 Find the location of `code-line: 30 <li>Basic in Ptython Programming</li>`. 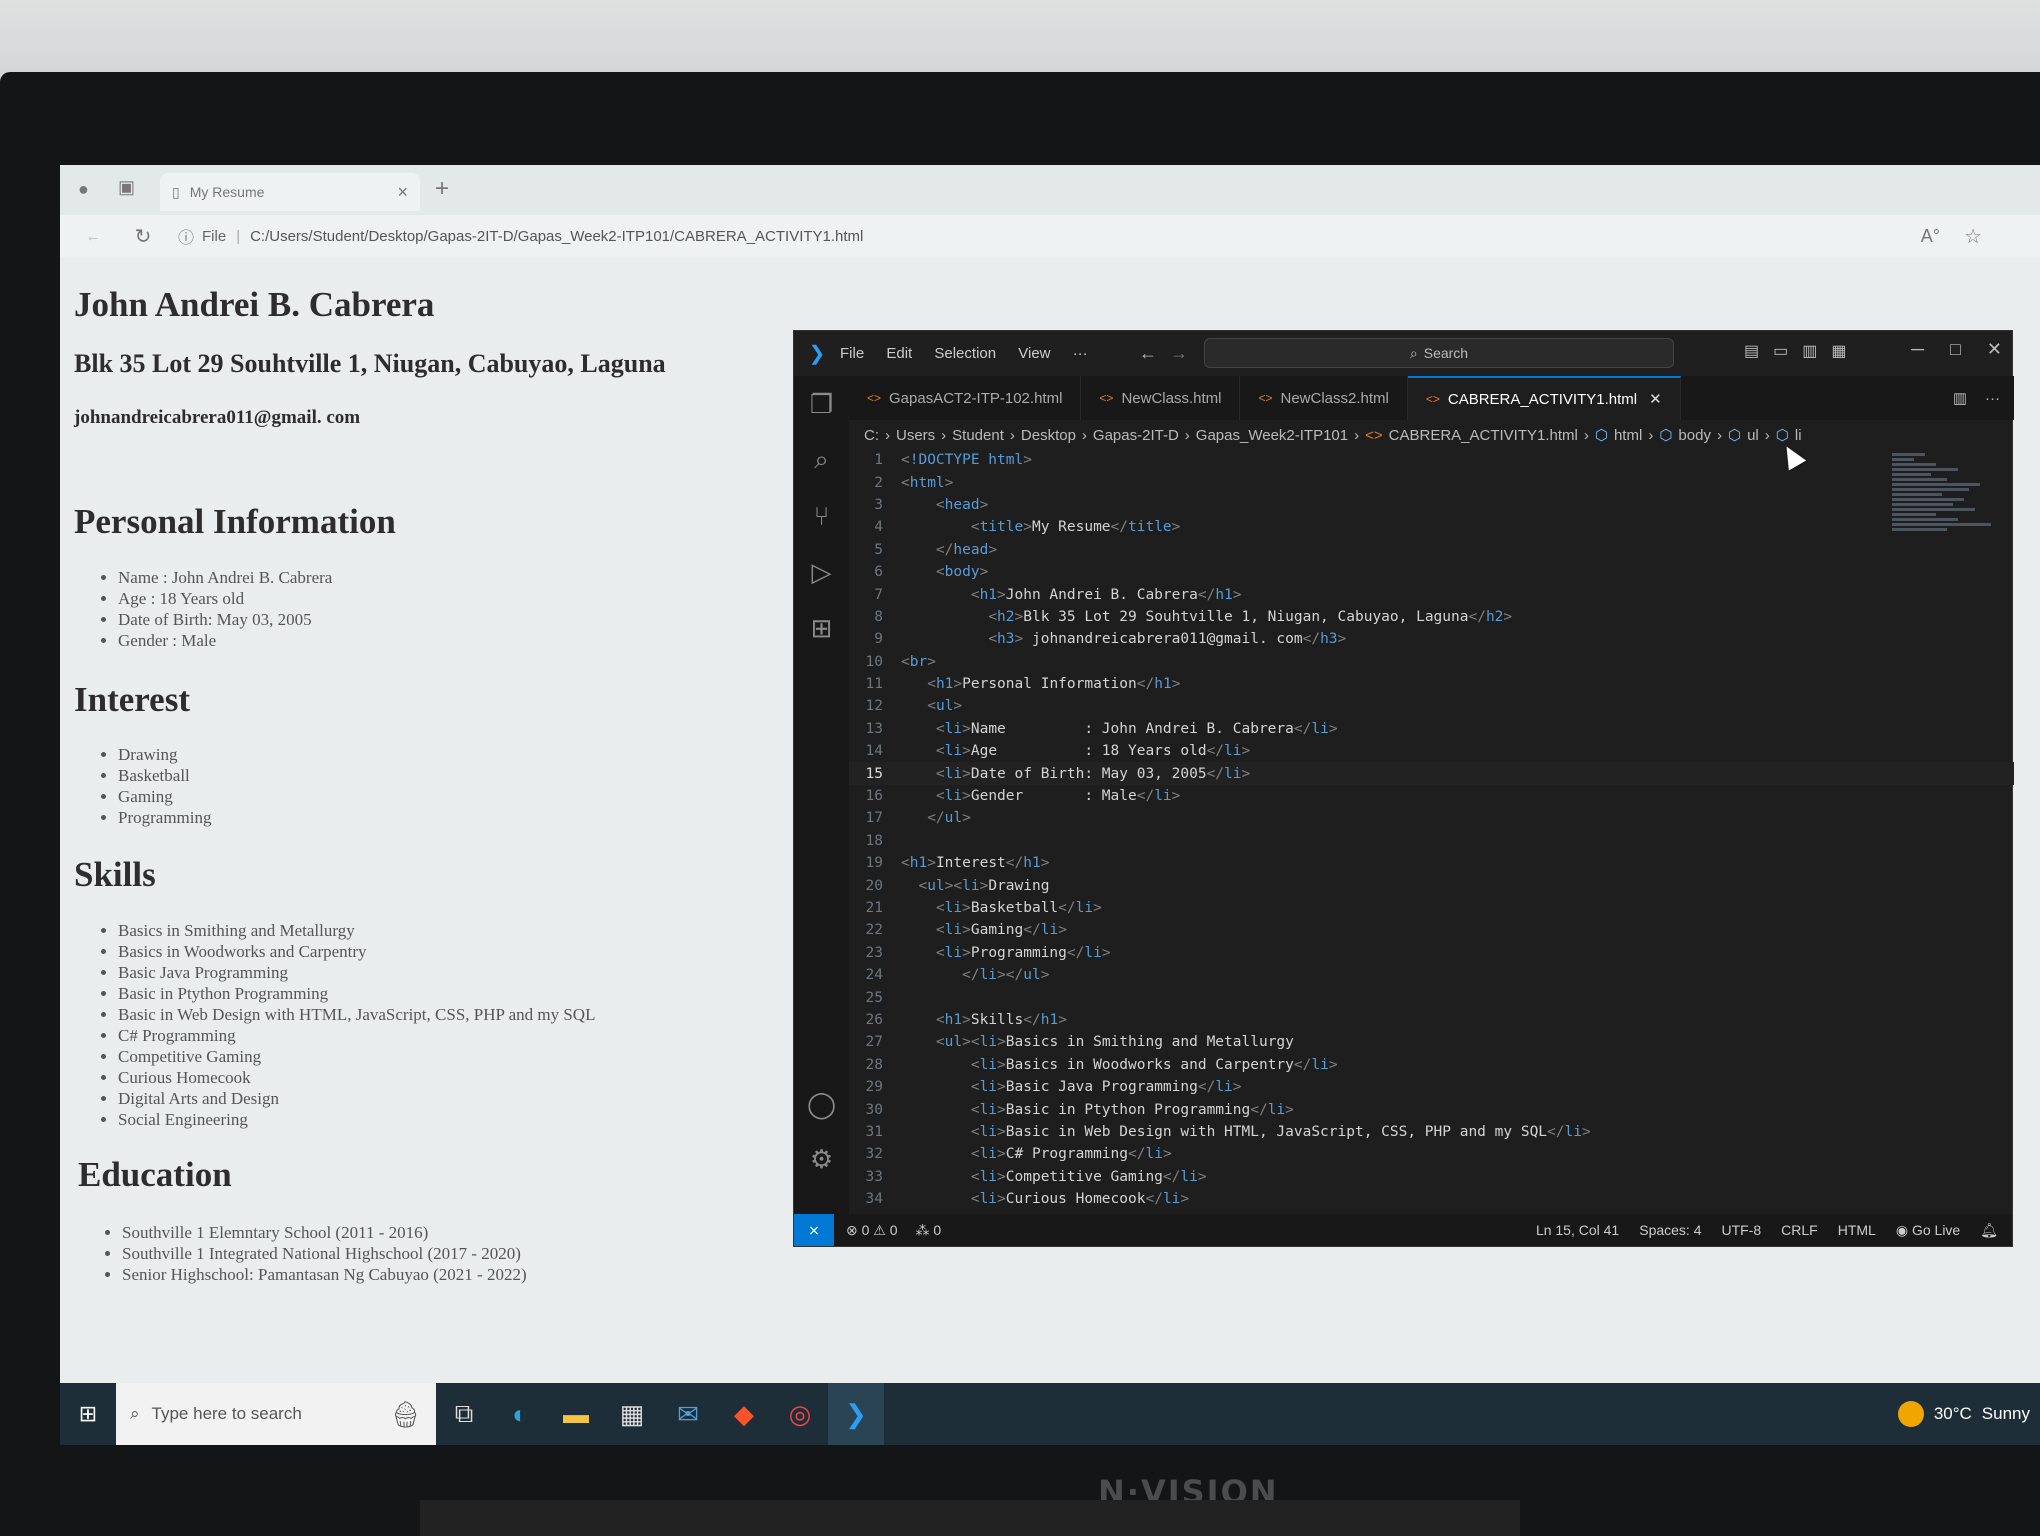

code-line: 30 <li>Basic in Ptython Programming</li> is located at coordinates (1431, 1109).